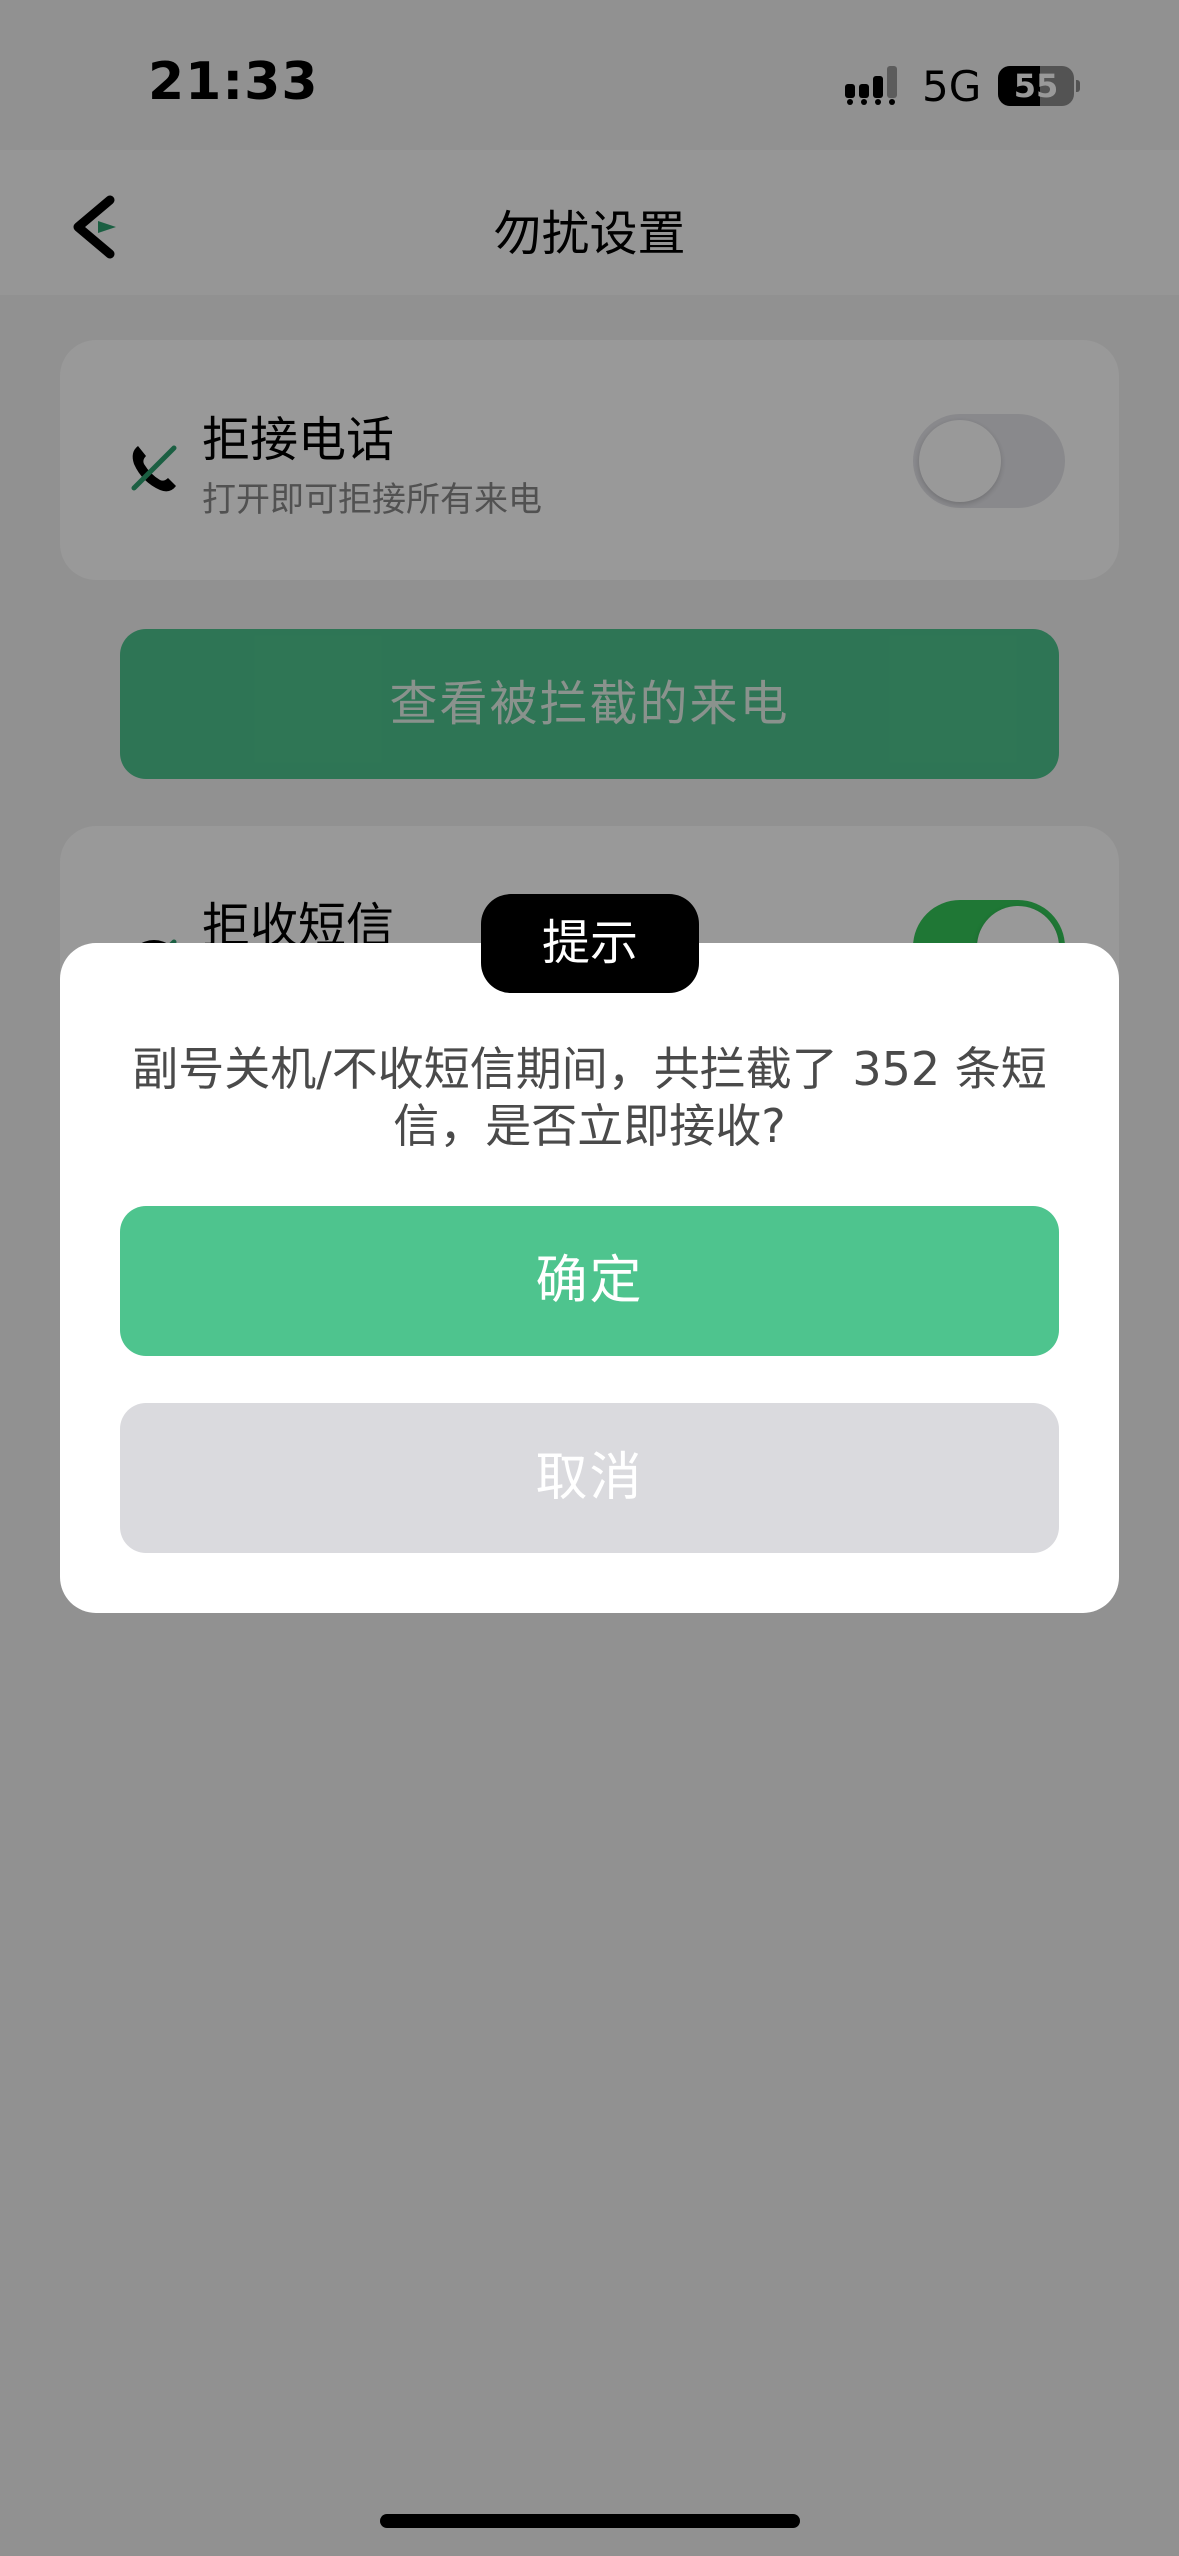  Describe the element at coordinates (589, 1281) in the screenshot. I see `confirm-button: 确定` at that location.